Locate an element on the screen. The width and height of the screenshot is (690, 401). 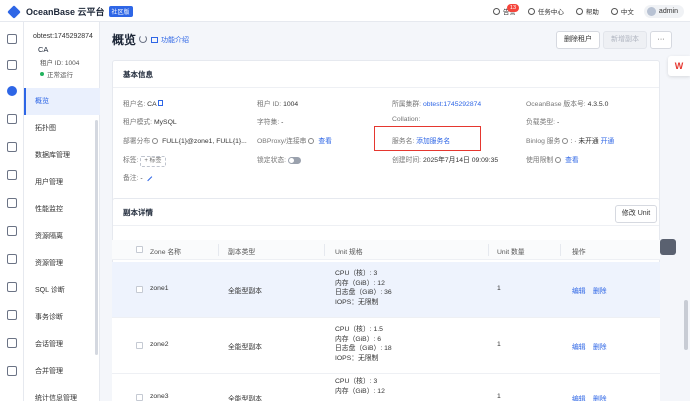
created-value: 2025年7月14日 09:09:35 is located at coordinates (460, 160).